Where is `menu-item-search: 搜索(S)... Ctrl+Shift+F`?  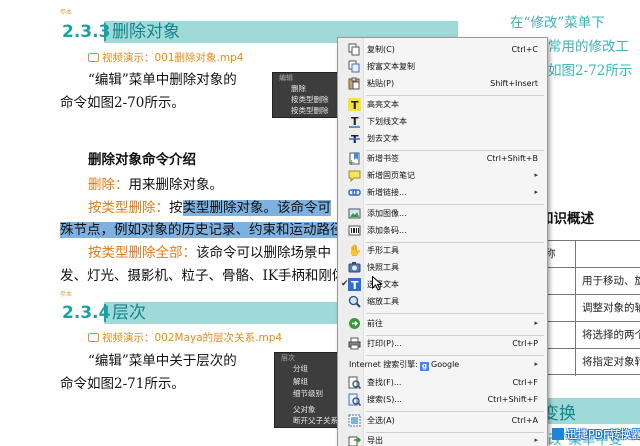 menu-item-search: 搜索(S)... Ctrl+Shift+F is located at coordinates (442, 399).